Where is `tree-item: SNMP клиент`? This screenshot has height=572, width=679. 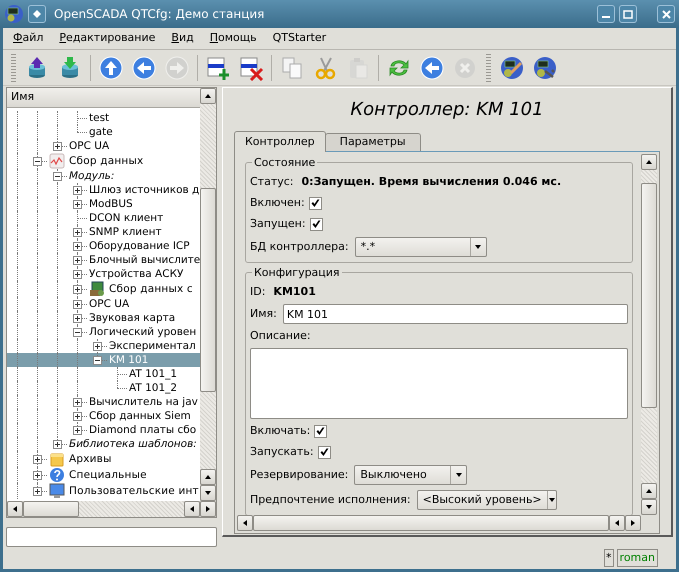 tree-item: SNMP клиент is located at coordinates (125, 232).